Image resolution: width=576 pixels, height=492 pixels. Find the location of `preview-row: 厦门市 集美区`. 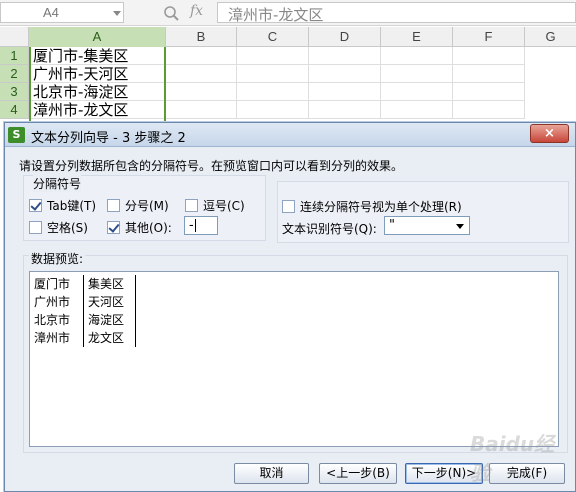

preview-row: 厦门市 集美区 is located at coordinates (85, 284).